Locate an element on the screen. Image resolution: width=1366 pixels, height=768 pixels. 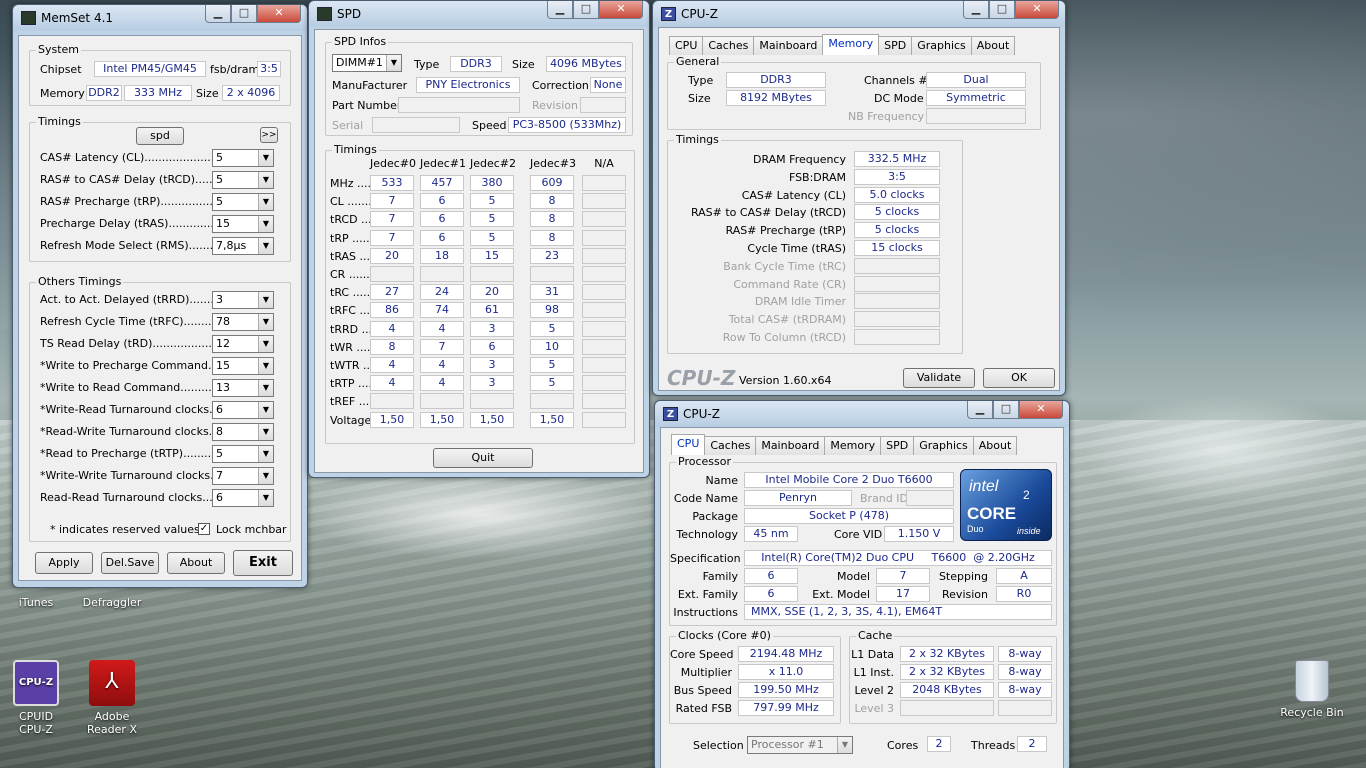
desktop-icon-recycle-bin: Recycle Bin is located at coordinates (1312, 689).